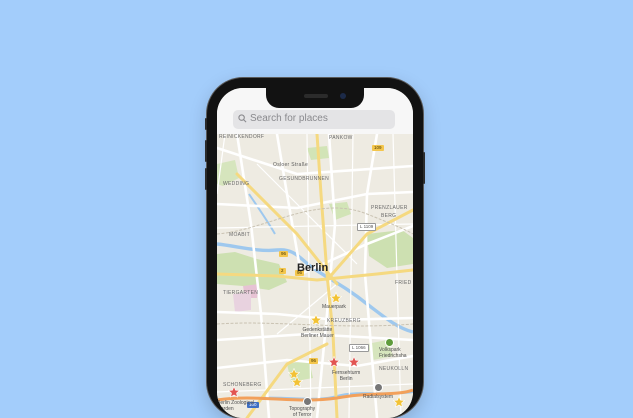 The height and width of the screenshot is (418, 633). Describe the element at coordinates (316, 320) in the screenshot. I see `gedenkstaette-star-icon` at that location.